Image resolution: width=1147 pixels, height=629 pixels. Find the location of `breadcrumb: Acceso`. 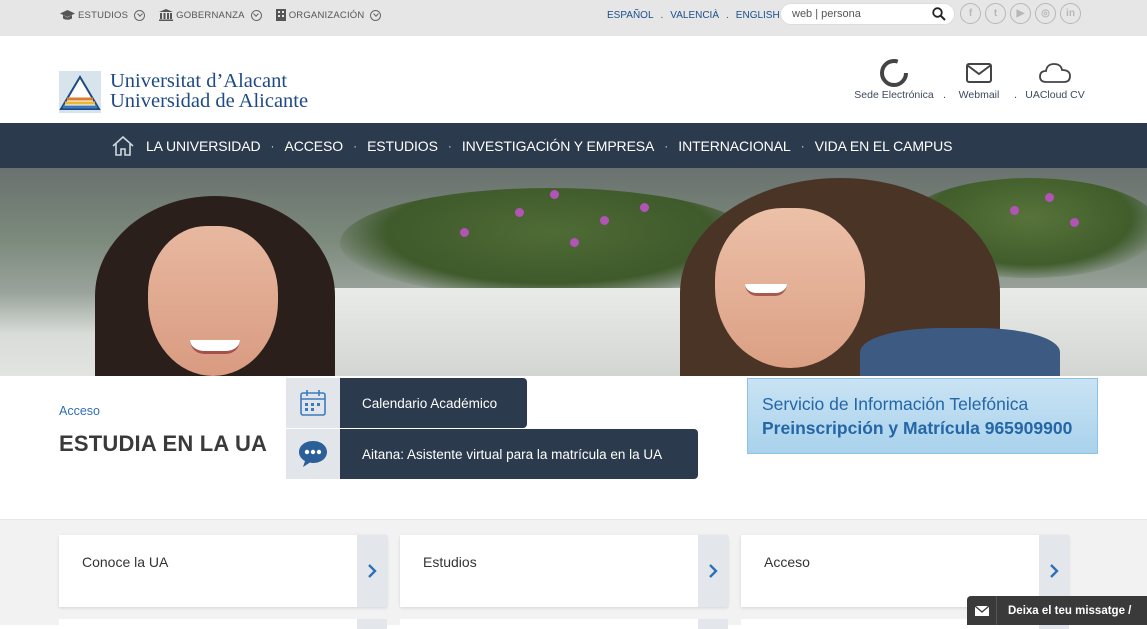

breadcrumb: Acceso is located at coordinates (79, 411).